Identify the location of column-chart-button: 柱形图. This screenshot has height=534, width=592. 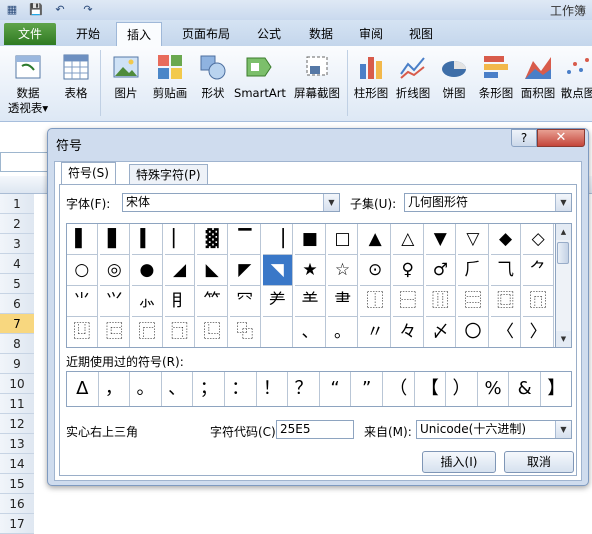
(371, 84).